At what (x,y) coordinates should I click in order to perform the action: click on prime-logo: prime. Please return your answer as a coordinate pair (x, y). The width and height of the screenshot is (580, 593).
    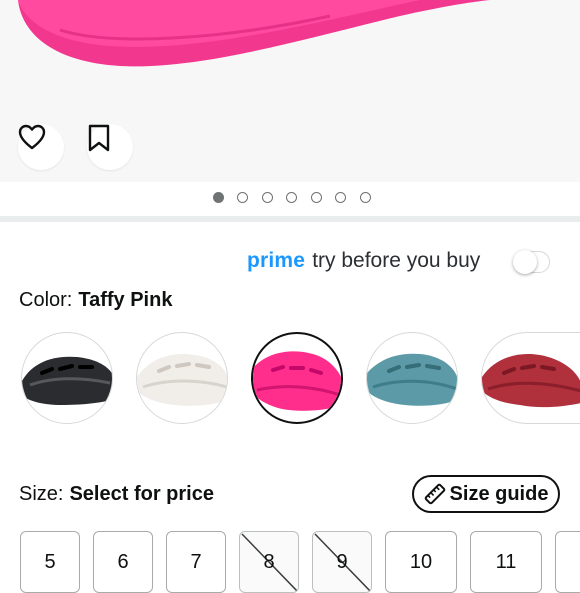
    Looking at the image, I should click on (276, 260).